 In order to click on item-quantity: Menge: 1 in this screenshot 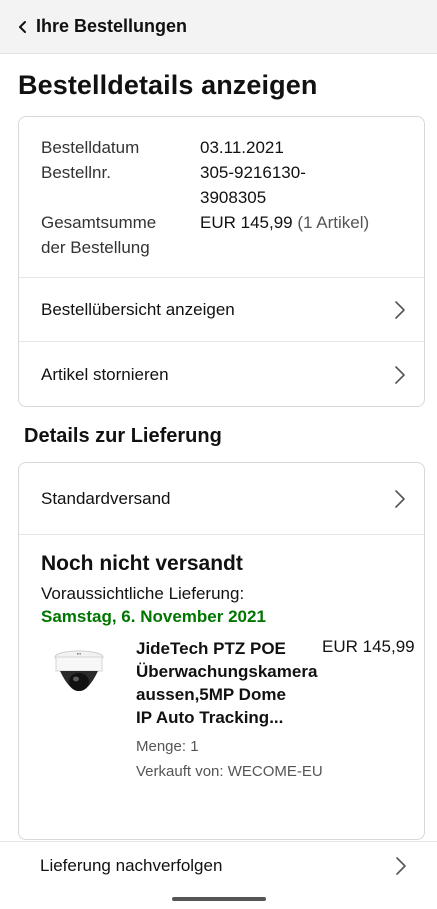, I will do `click(167, 746)`.